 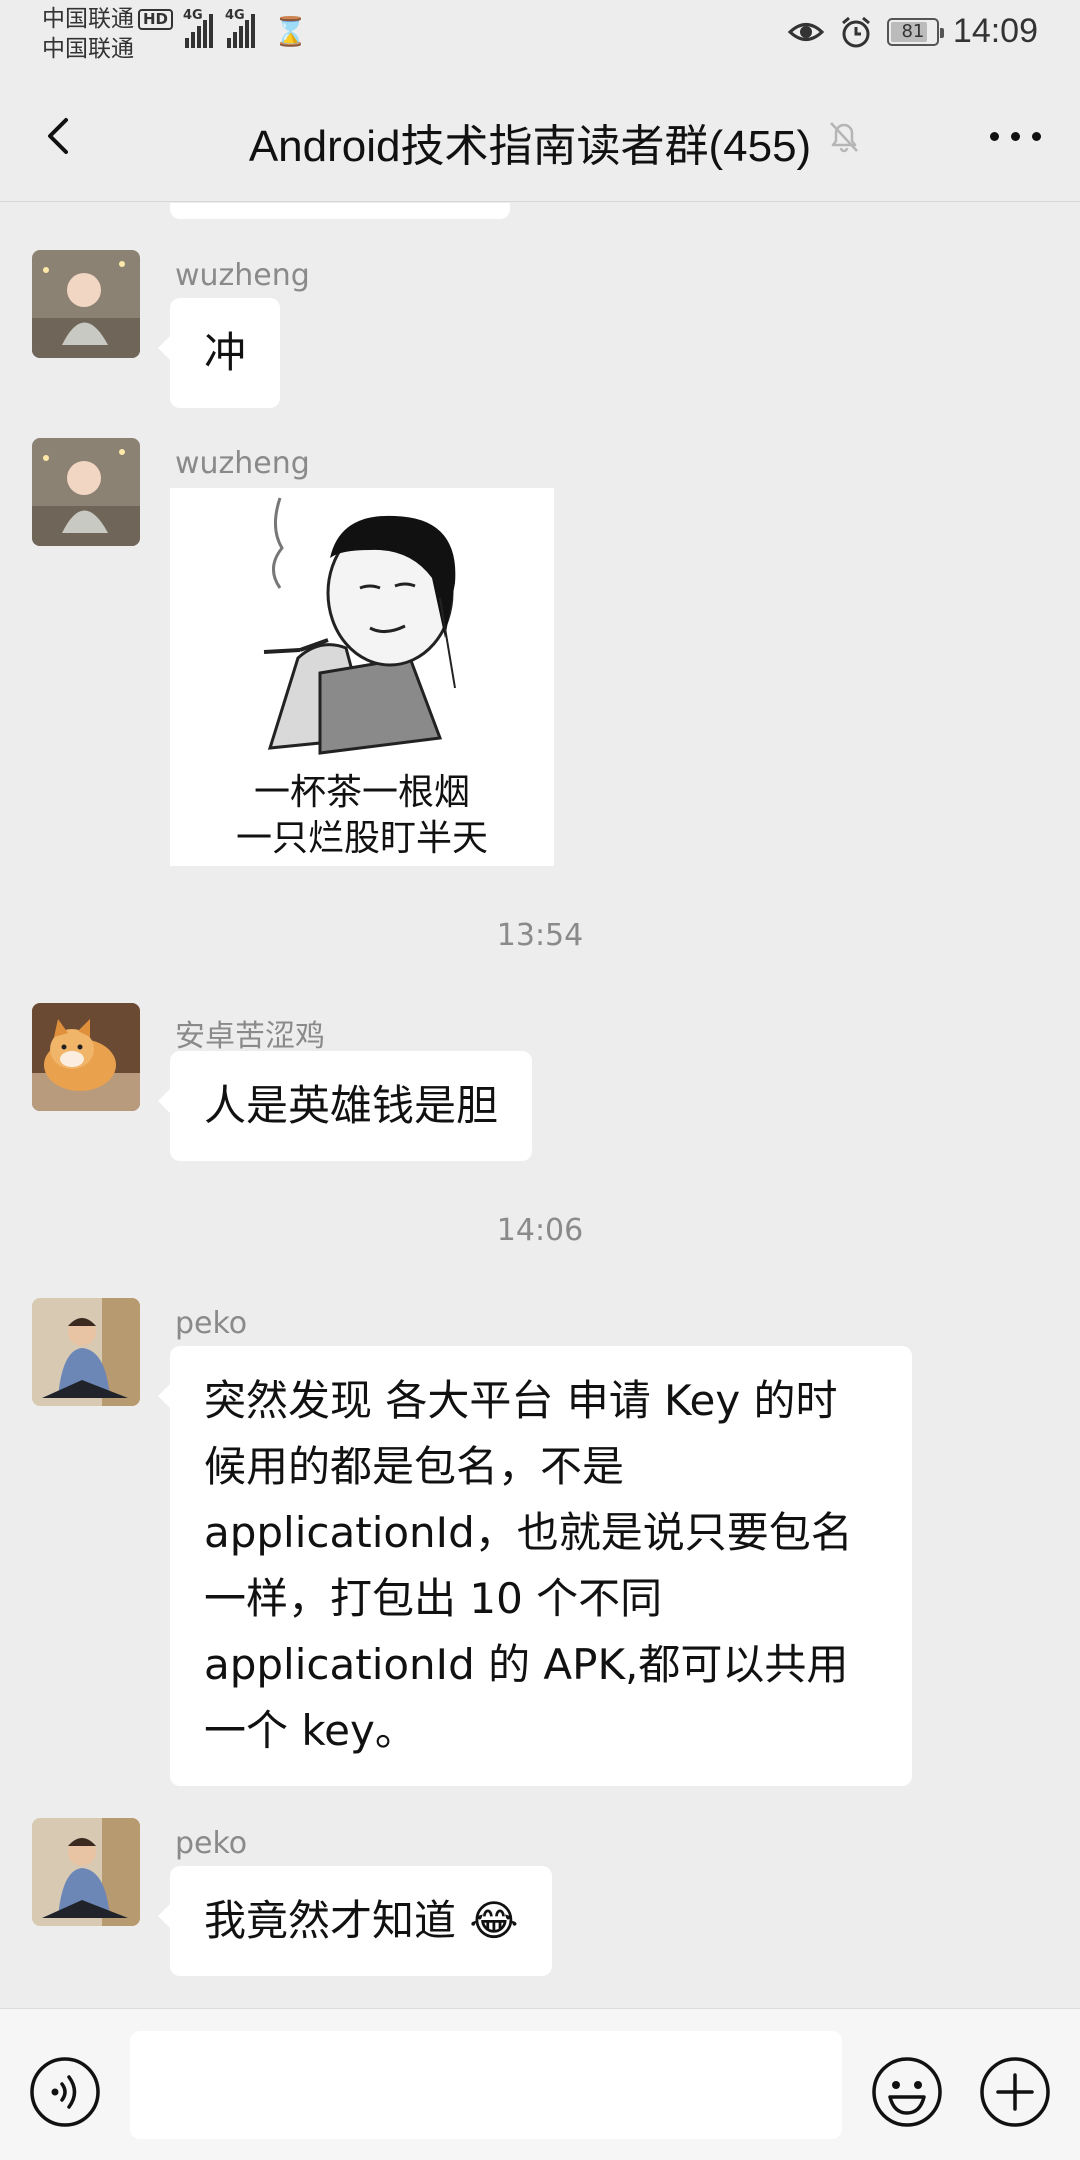 I want to click on alarm-icon, so click(x=855, y=31).